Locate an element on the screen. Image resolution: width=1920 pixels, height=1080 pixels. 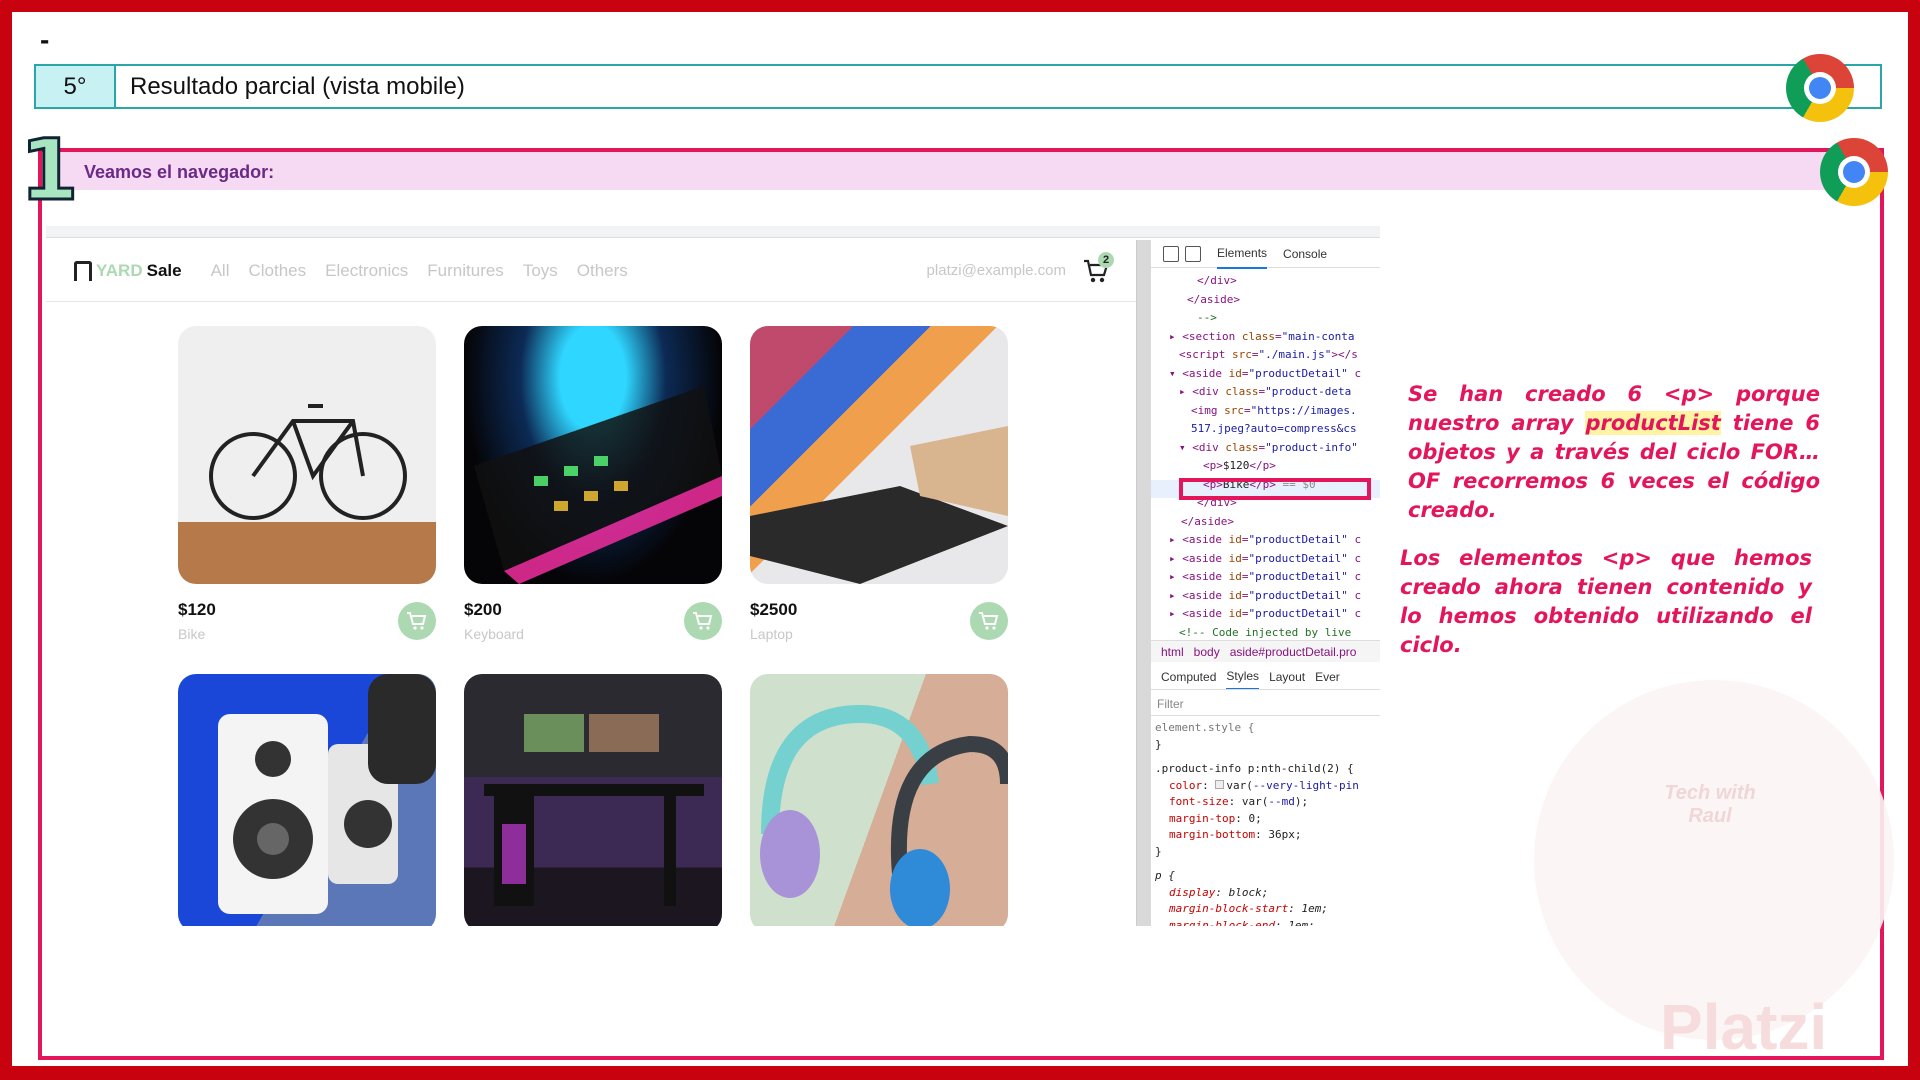
product-image-speakers is located at coordinates (307, 800).